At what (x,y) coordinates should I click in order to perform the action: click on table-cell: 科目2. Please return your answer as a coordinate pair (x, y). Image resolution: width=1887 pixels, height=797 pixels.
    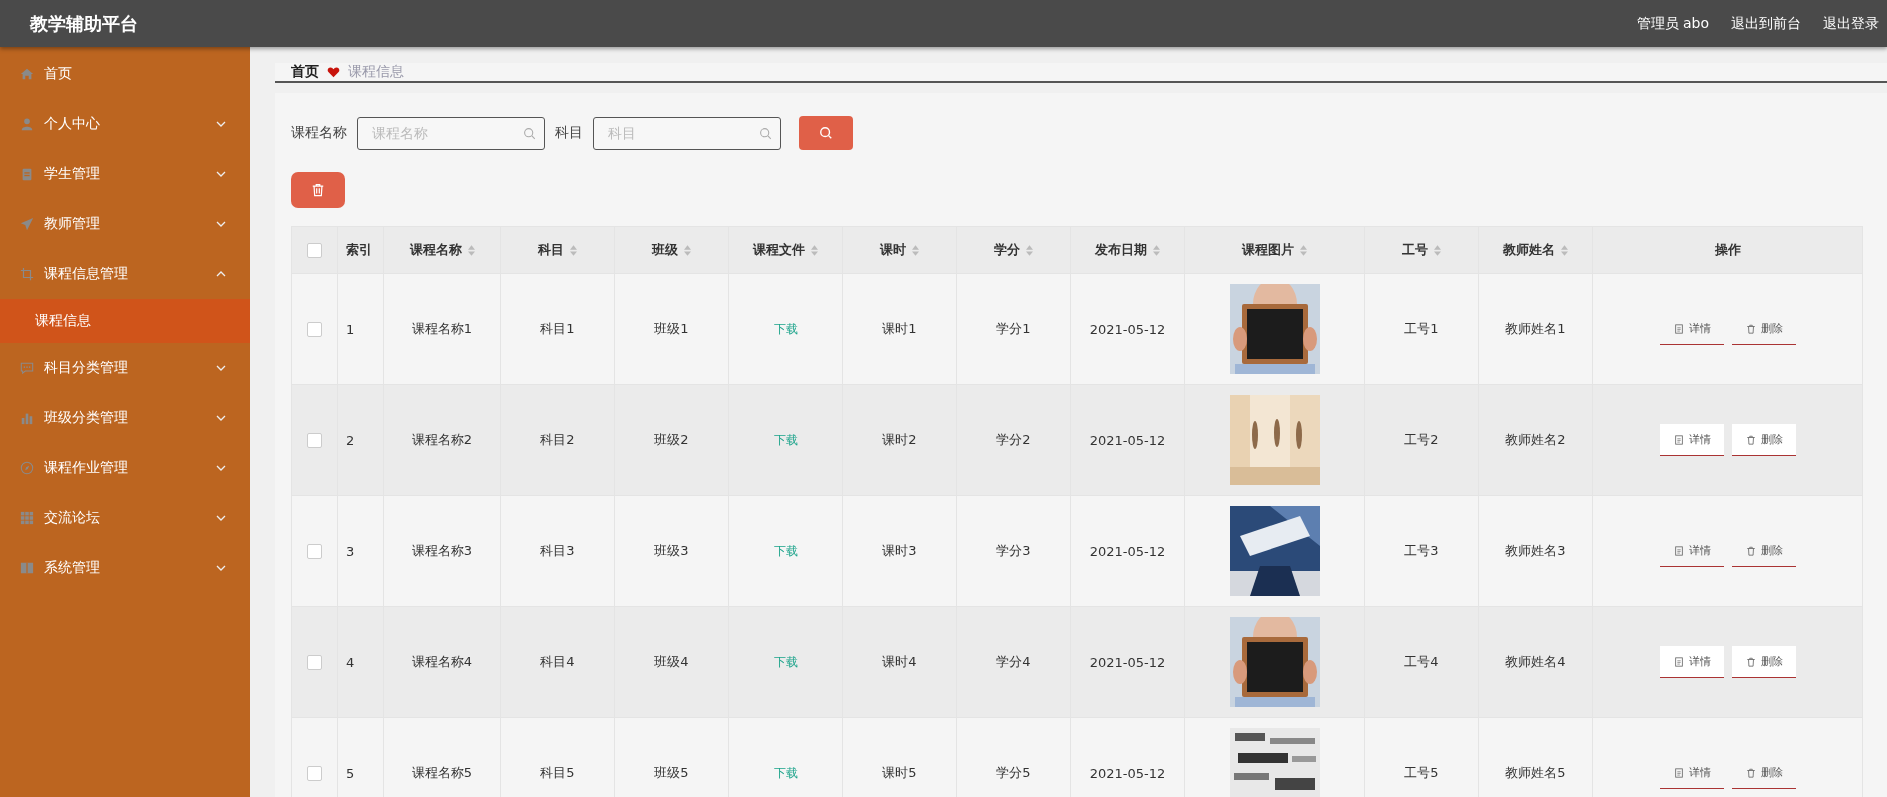
    Looking at the image, I should click on (557, 440).